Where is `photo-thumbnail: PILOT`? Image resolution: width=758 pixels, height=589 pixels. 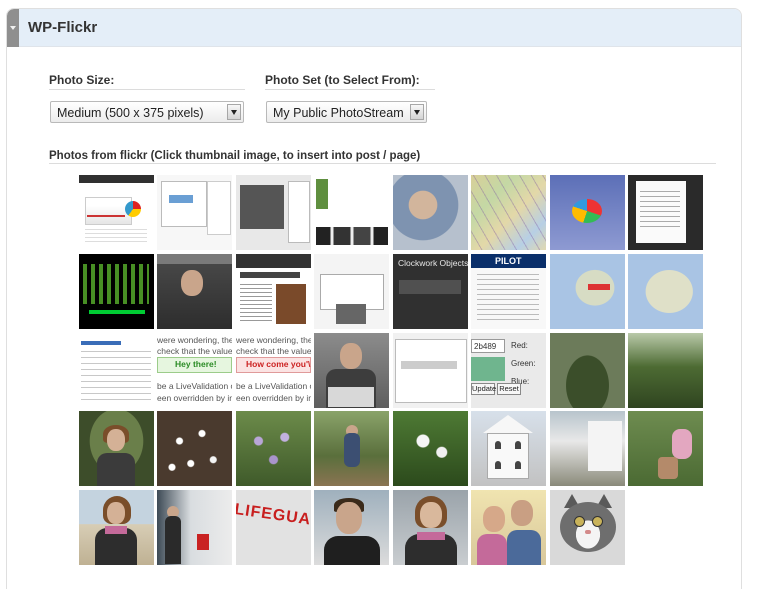
photo-thumbnail: PILOT is located at coordinates (508, 291).